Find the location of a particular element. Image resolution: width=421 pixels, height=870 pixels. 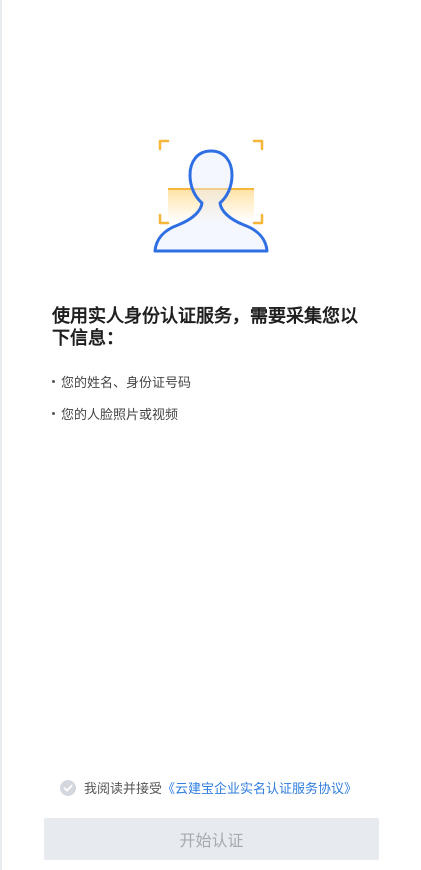

left-edge-divider is located at coordinates (1, 435).